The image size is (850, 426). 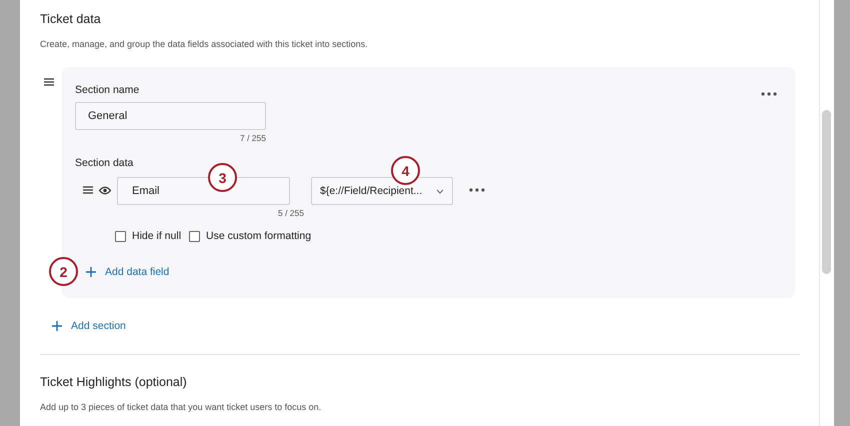 What do you see at coordinates (148, 236) in the screenshot?
I see `checkbox-option: Hide if null` at bounding box center [148, 236].